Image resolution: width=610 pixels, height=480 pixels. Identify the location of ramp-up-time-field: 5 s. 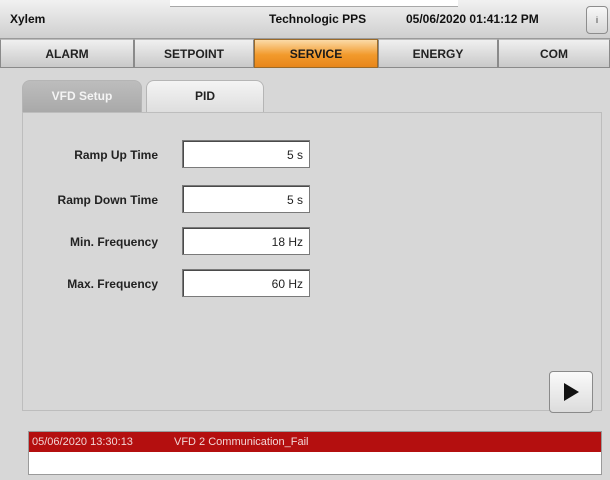
(246, 154).